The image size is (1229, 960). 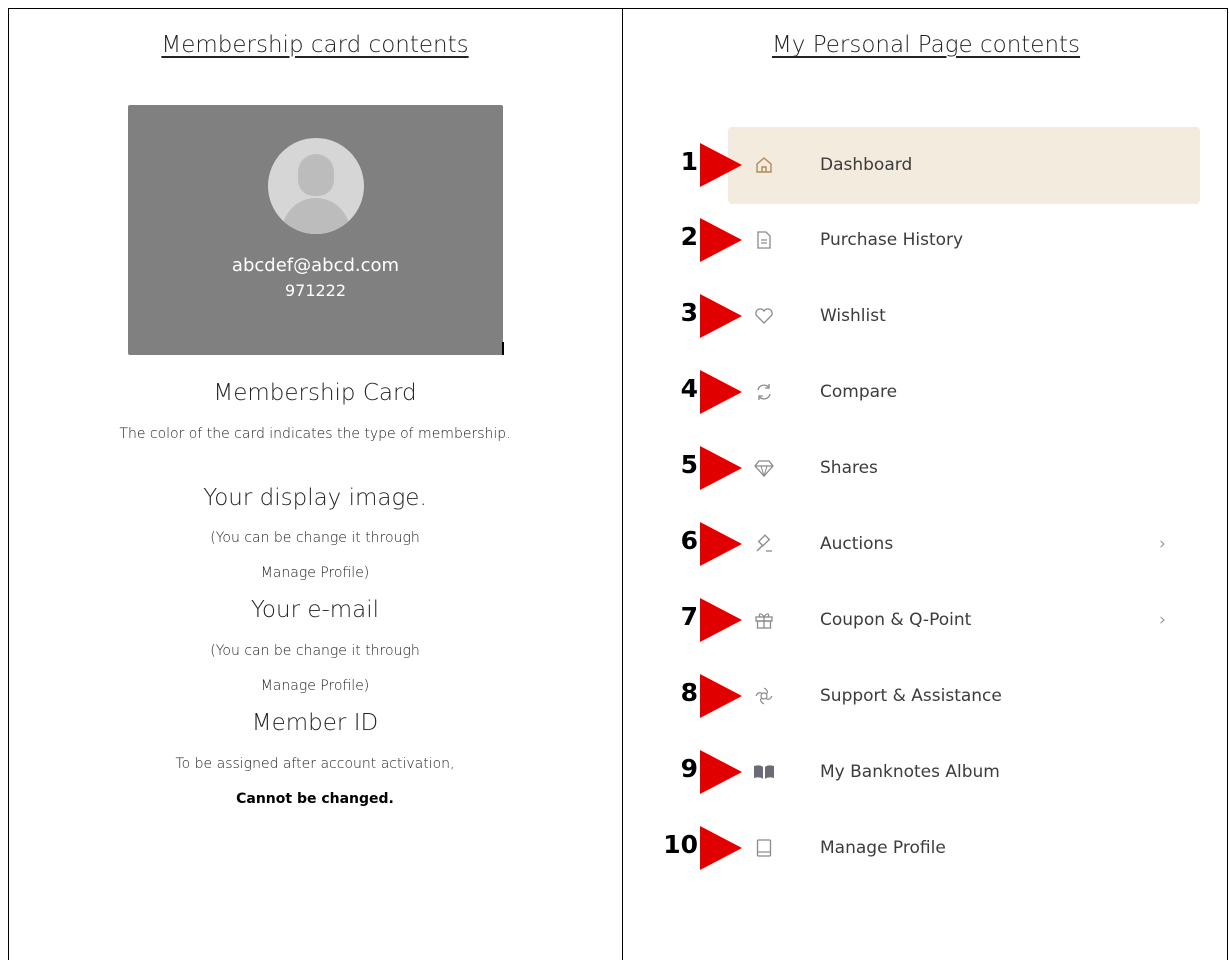 What do you see at coordinates (315, 764) in the screenshot?
I see `member-id-note: To be assigned after account activation,` at bounding box center [315, 764].